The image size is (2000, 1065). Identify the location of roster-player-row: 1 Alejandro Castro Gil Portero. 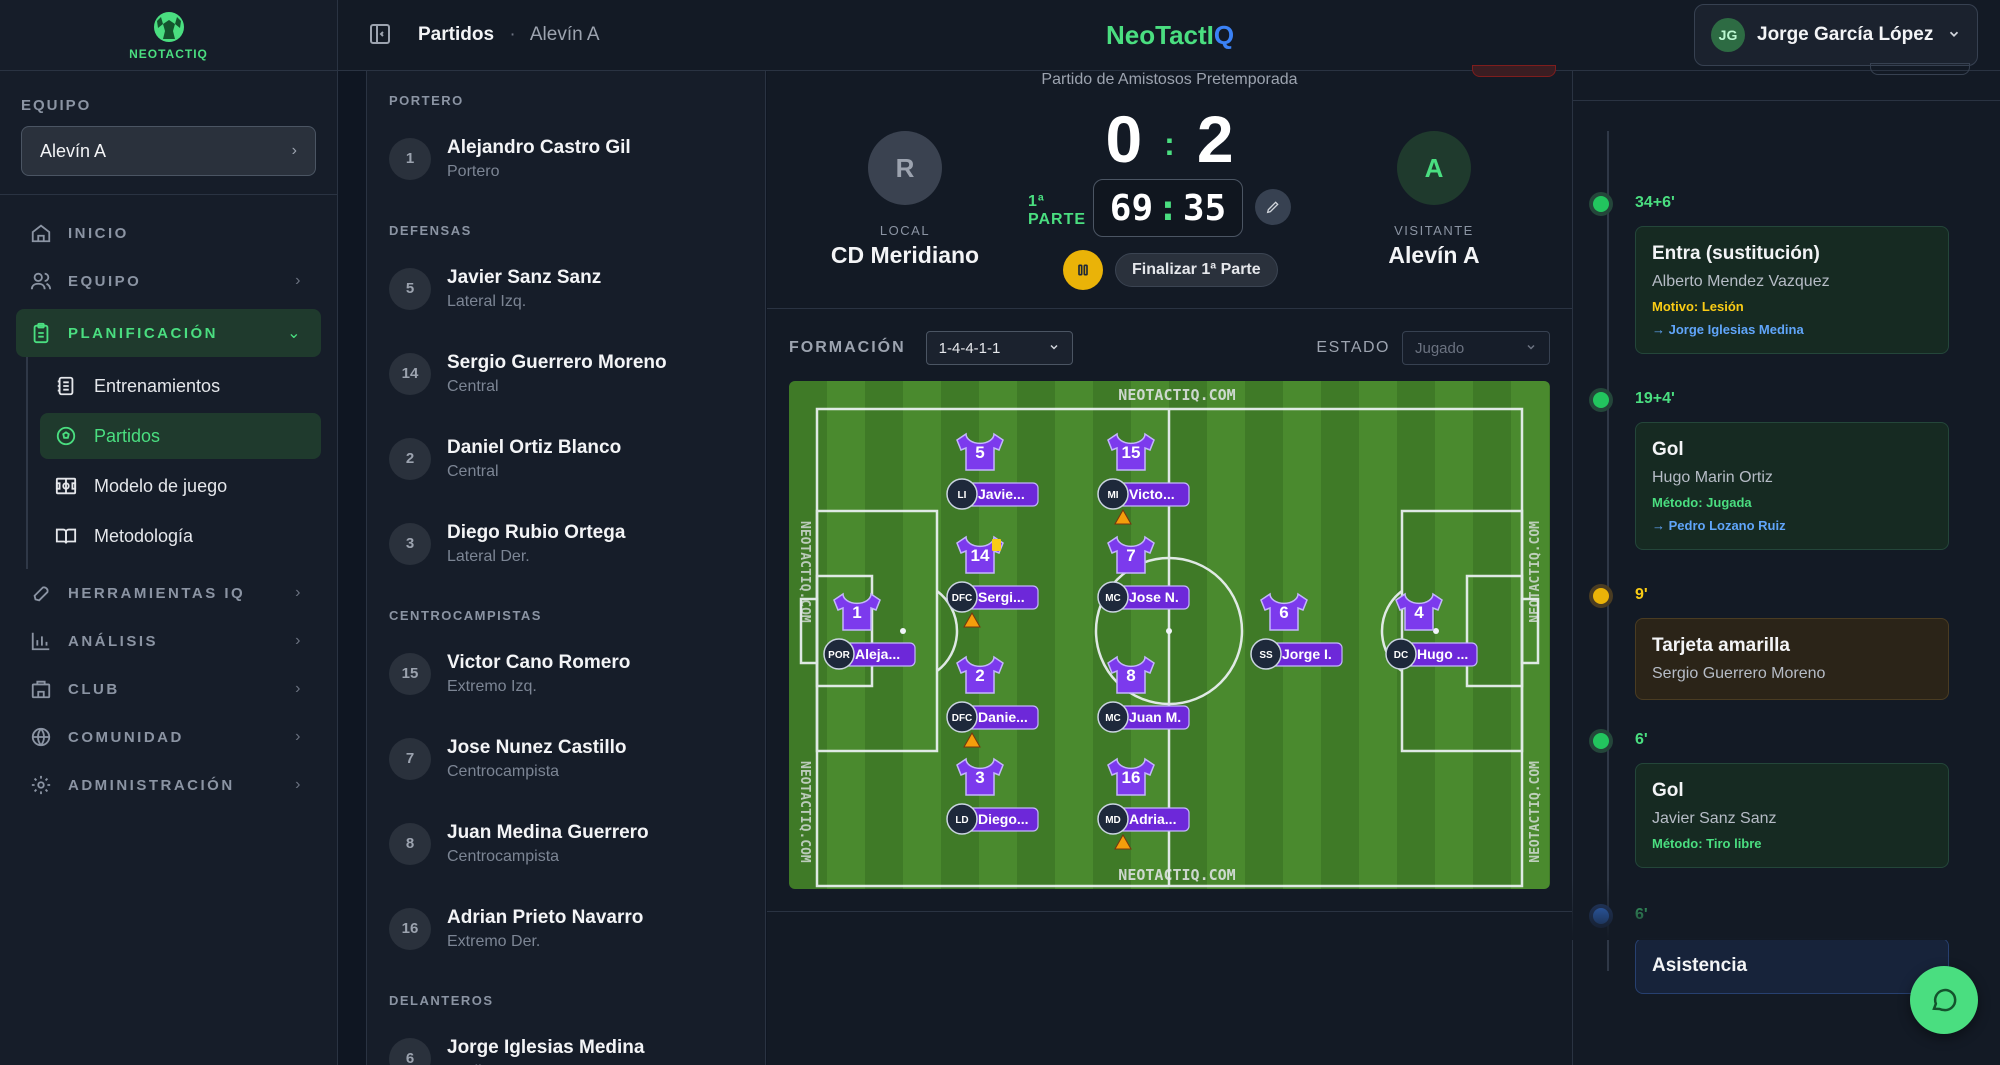
(566, 158).